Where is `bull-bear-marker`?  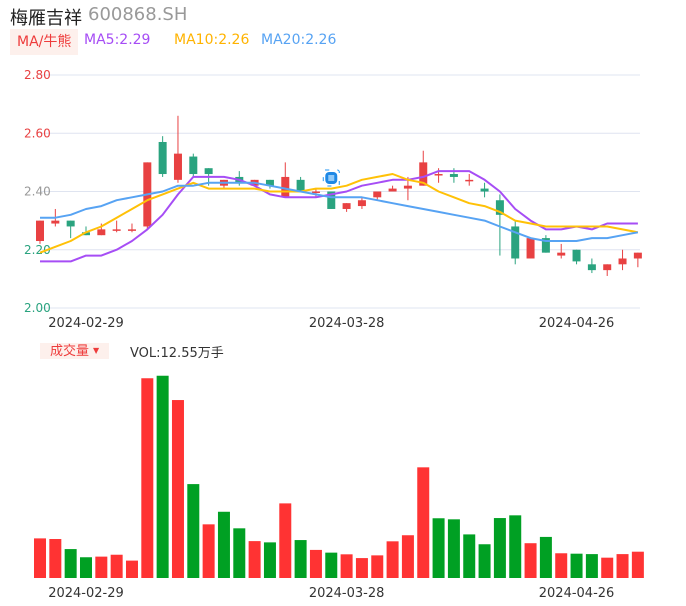 bull-bear-marker is located at coordinates (331, 178).